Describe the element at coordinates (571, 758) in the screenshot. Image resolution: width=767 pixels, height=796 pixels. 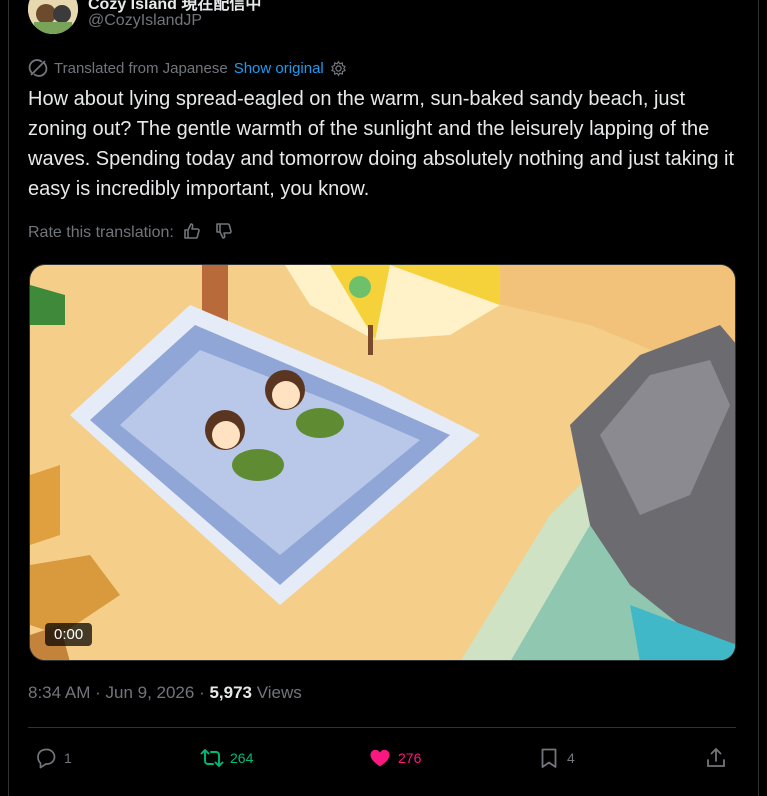
I see `bookmark-count: 4` at that location.